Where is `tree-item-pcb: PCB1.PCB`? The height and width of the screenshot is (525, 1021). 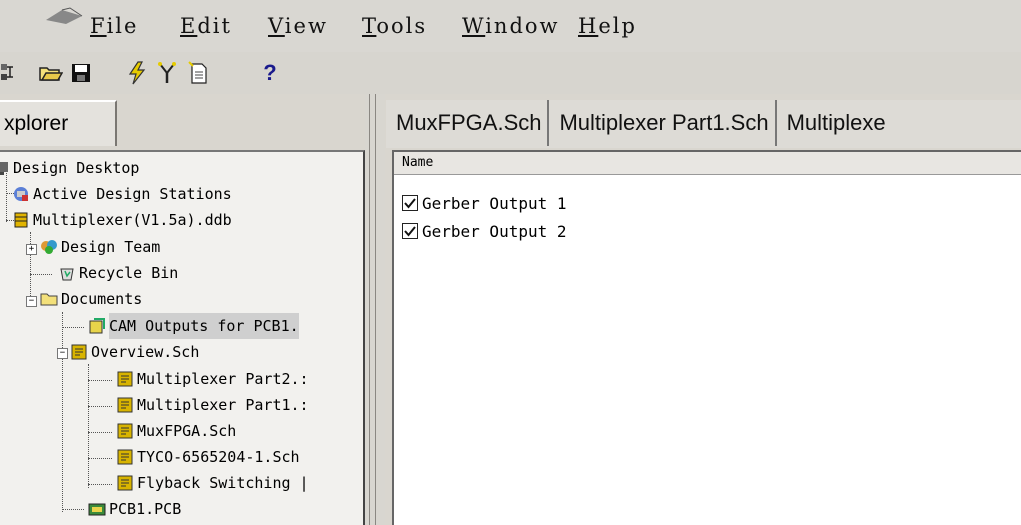 tree-item-pcb: PCB1.PCB is located at coordinates (134, 509).